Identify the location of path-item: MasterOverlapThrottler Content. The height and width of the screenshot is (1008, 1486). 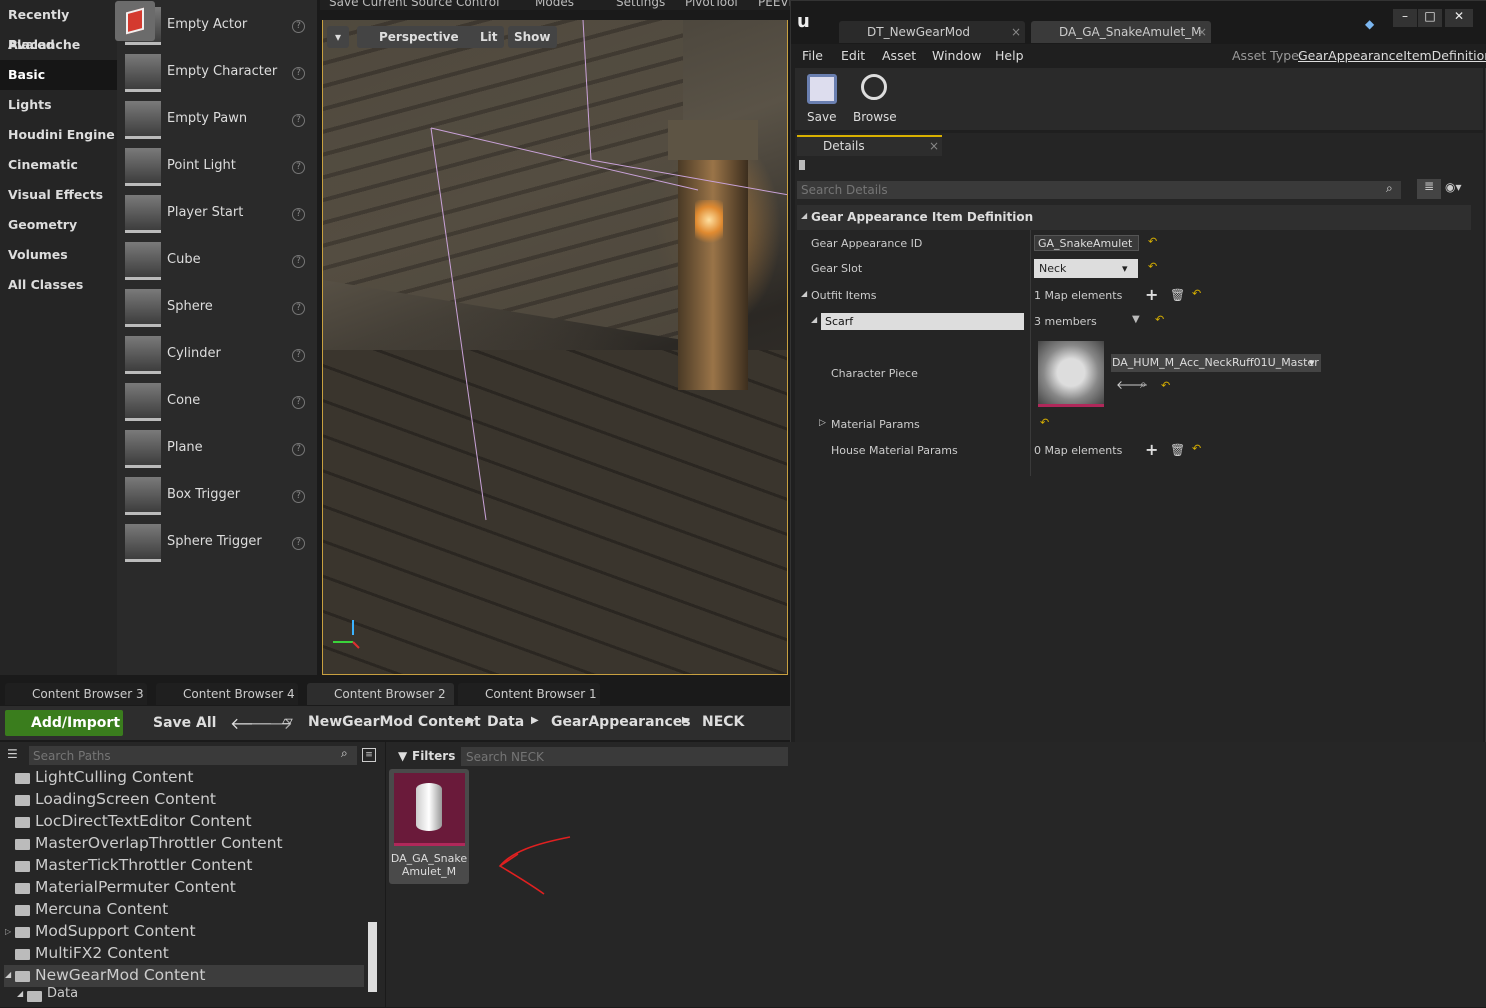
(149, 845).